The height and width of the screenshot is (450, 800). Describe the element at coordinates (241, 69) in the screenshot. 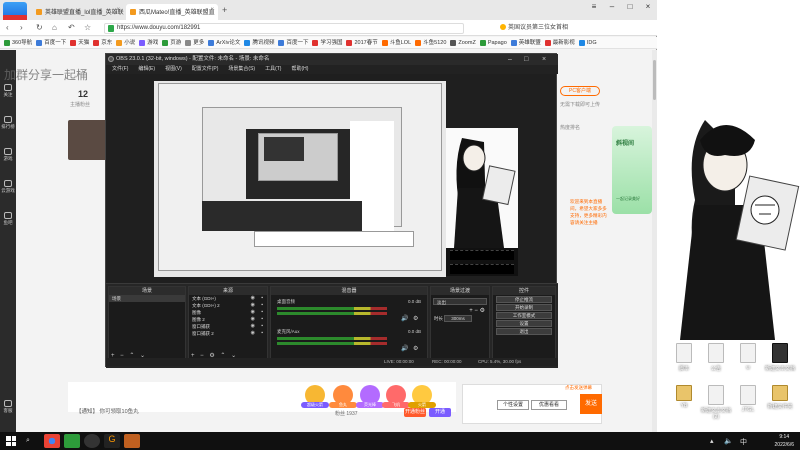

I see `obs-menu-item: 场景集合(S)` at that location.